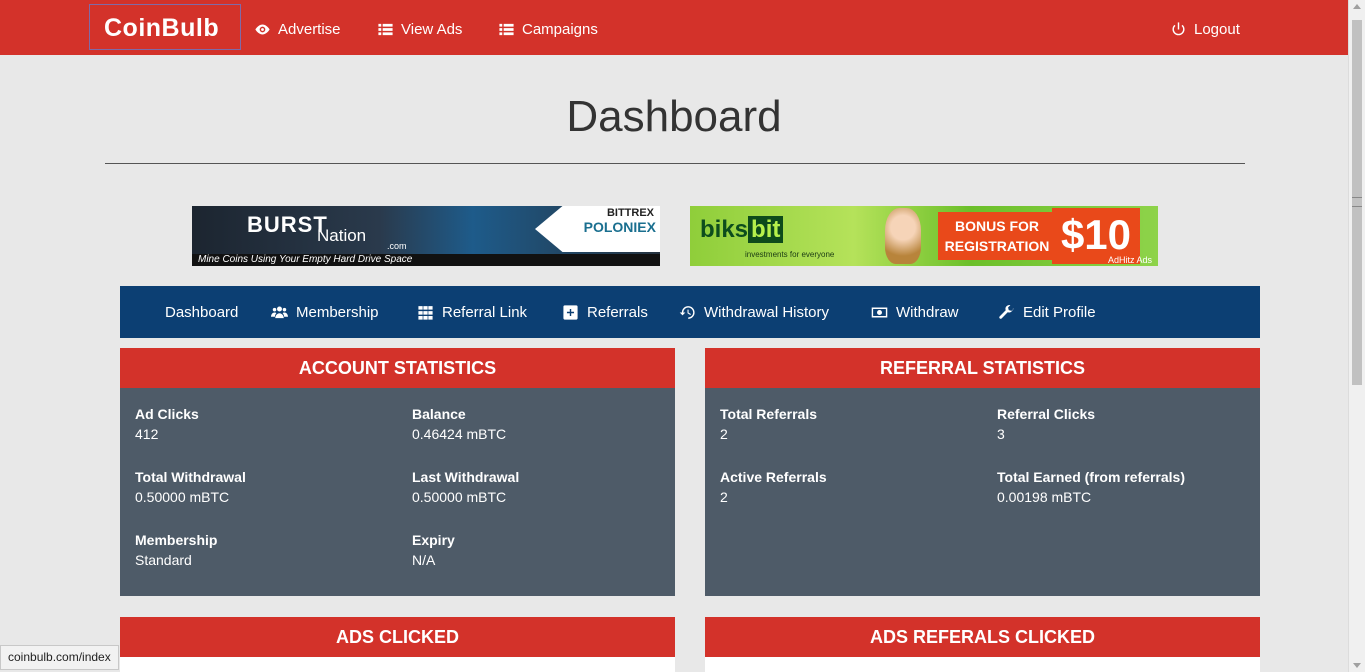  What do you see at coordinates (485, 312) in the screenshot?
I see `subnav-referral-link-label: Referral Link` at bounding box center [485, 312].